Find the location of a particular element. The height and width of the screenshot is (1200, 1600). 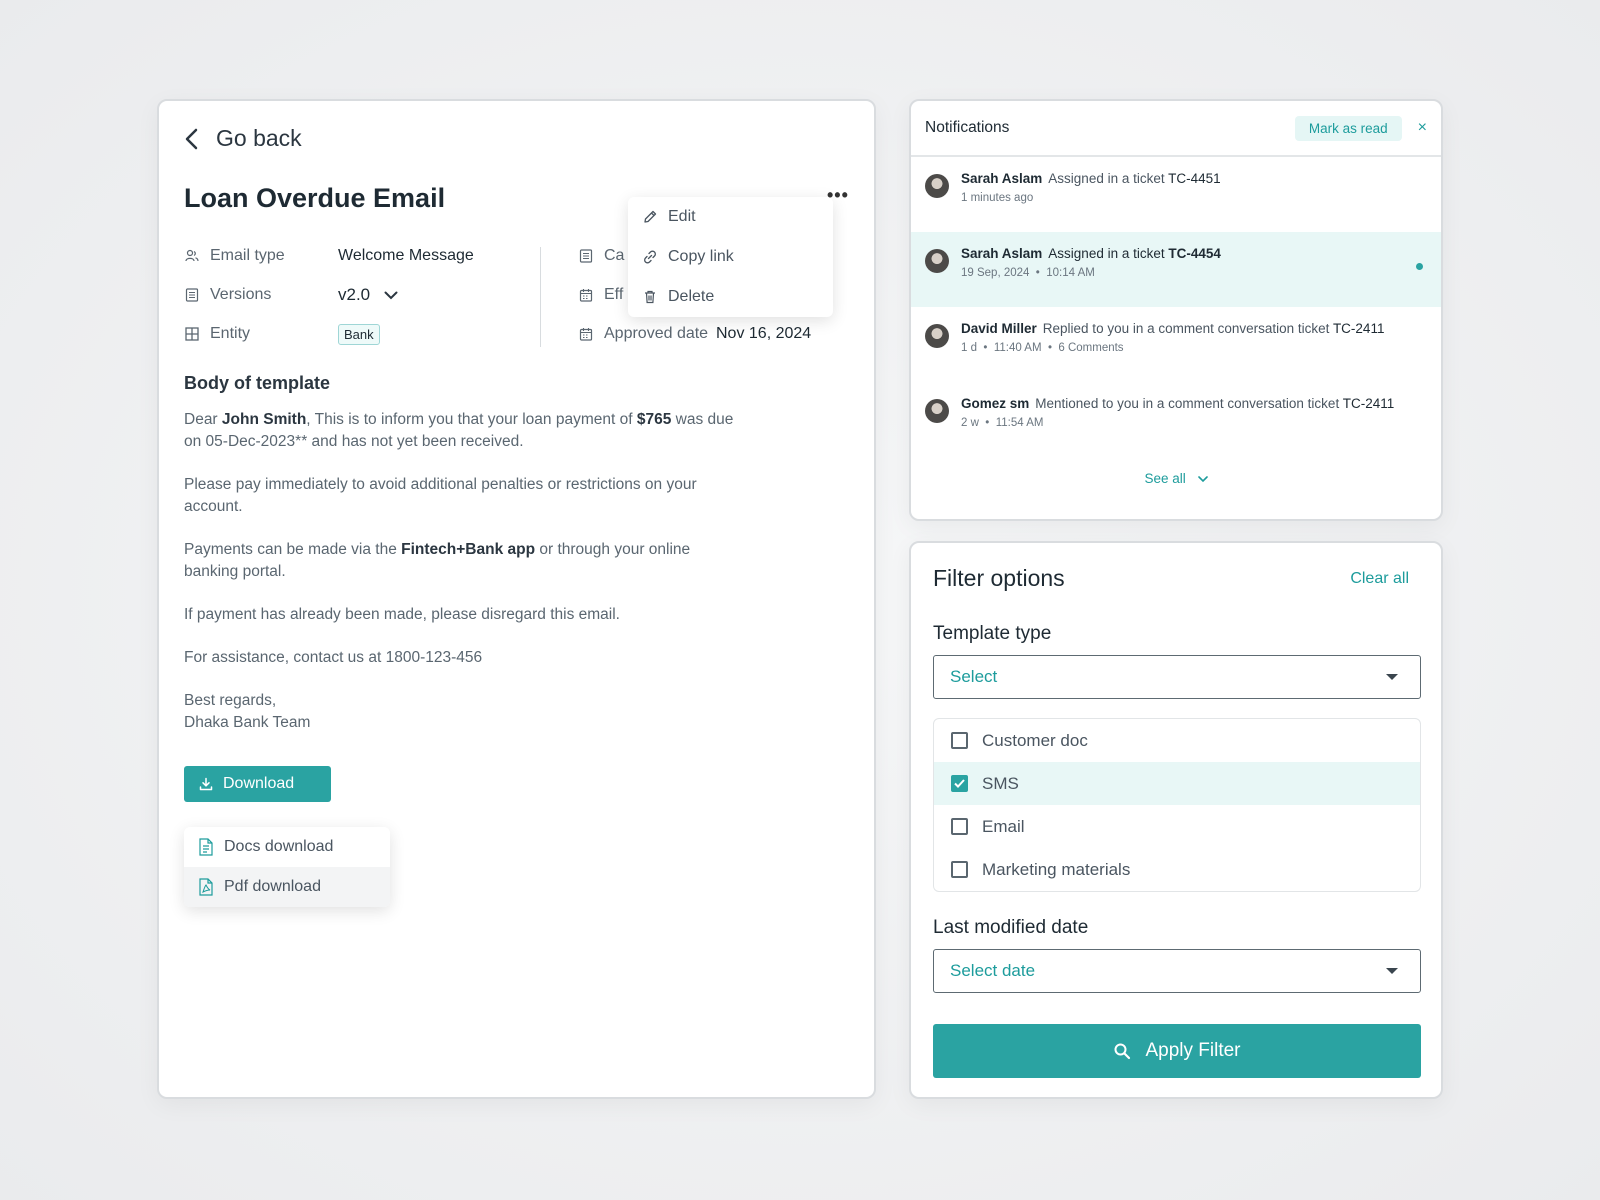

notification-date: 2 w is located at coordinates (970, 423).